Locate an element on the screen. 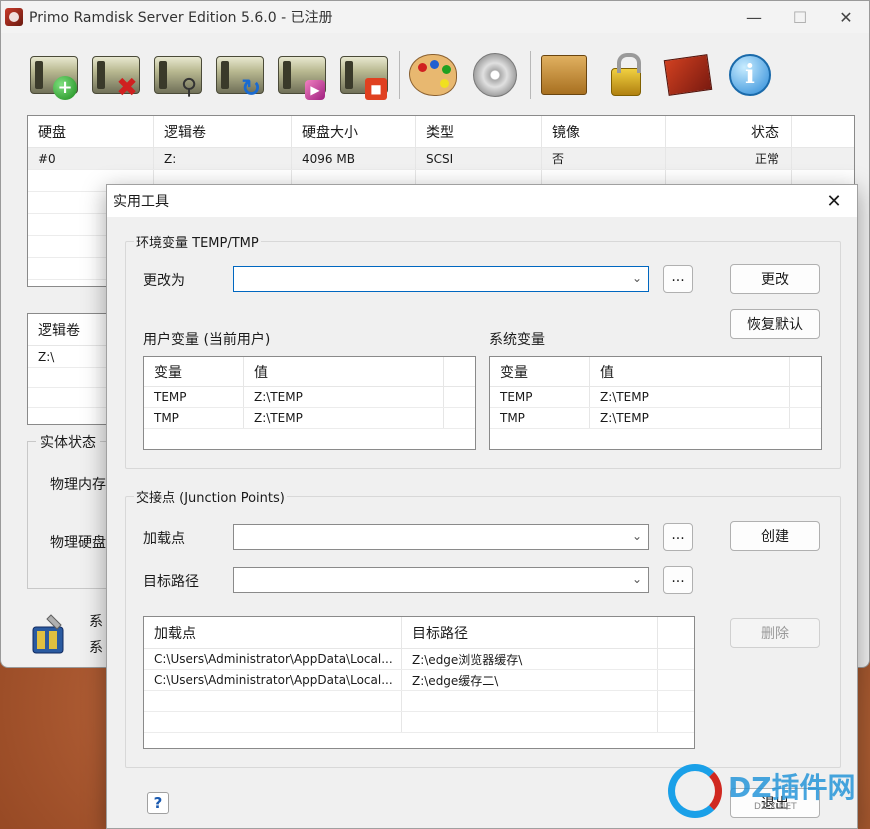 The height and width of the screenshot is (829, 870). cell-volume: Z: is located at coordinates (223, 158).